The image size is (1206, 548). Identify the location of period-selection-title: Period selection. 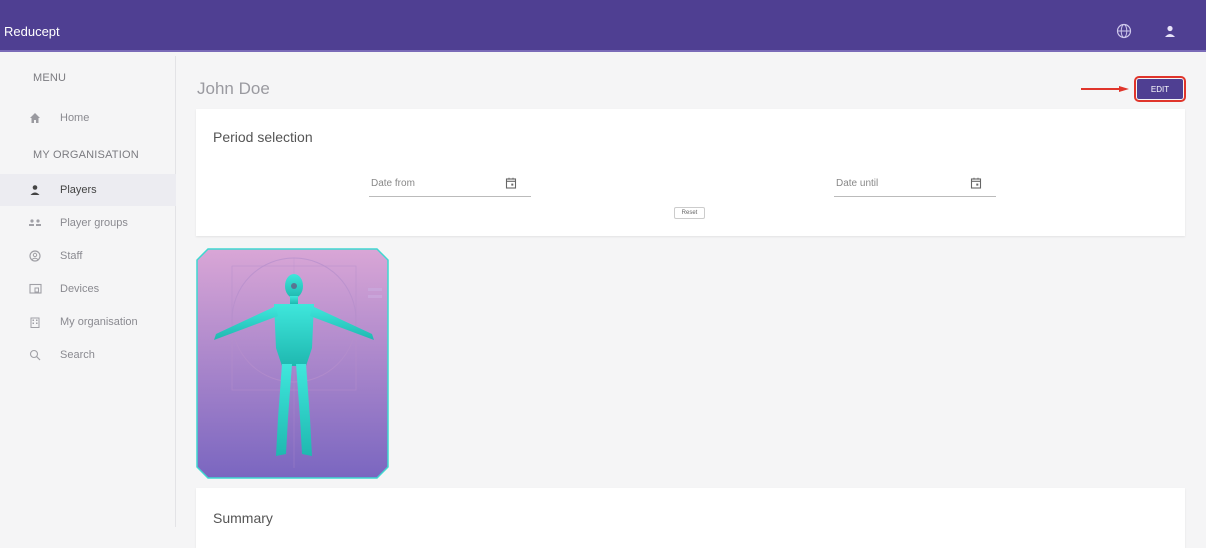
(263, 137).